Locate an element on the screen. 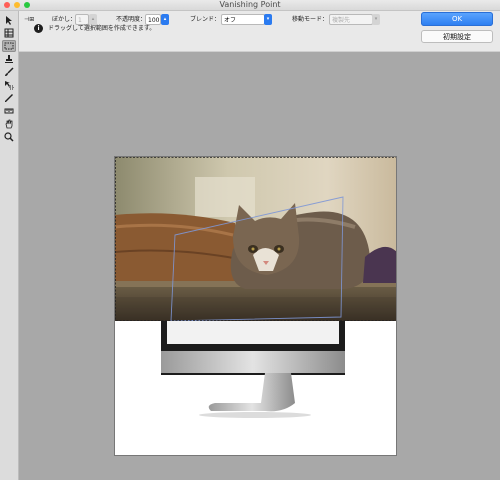 The height and width of the screenshot is (480, 500). move-mode-select: 複製先 is located at coordinates (351, 19).